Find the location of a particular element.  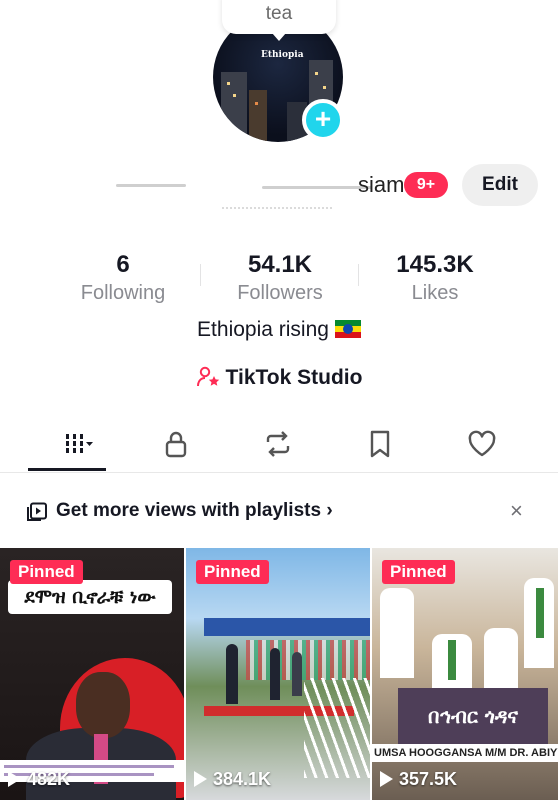

video-tile: ደሞዝ ቢኖራቹ ነው Pinned 482K is located at coordinates (92, 674).